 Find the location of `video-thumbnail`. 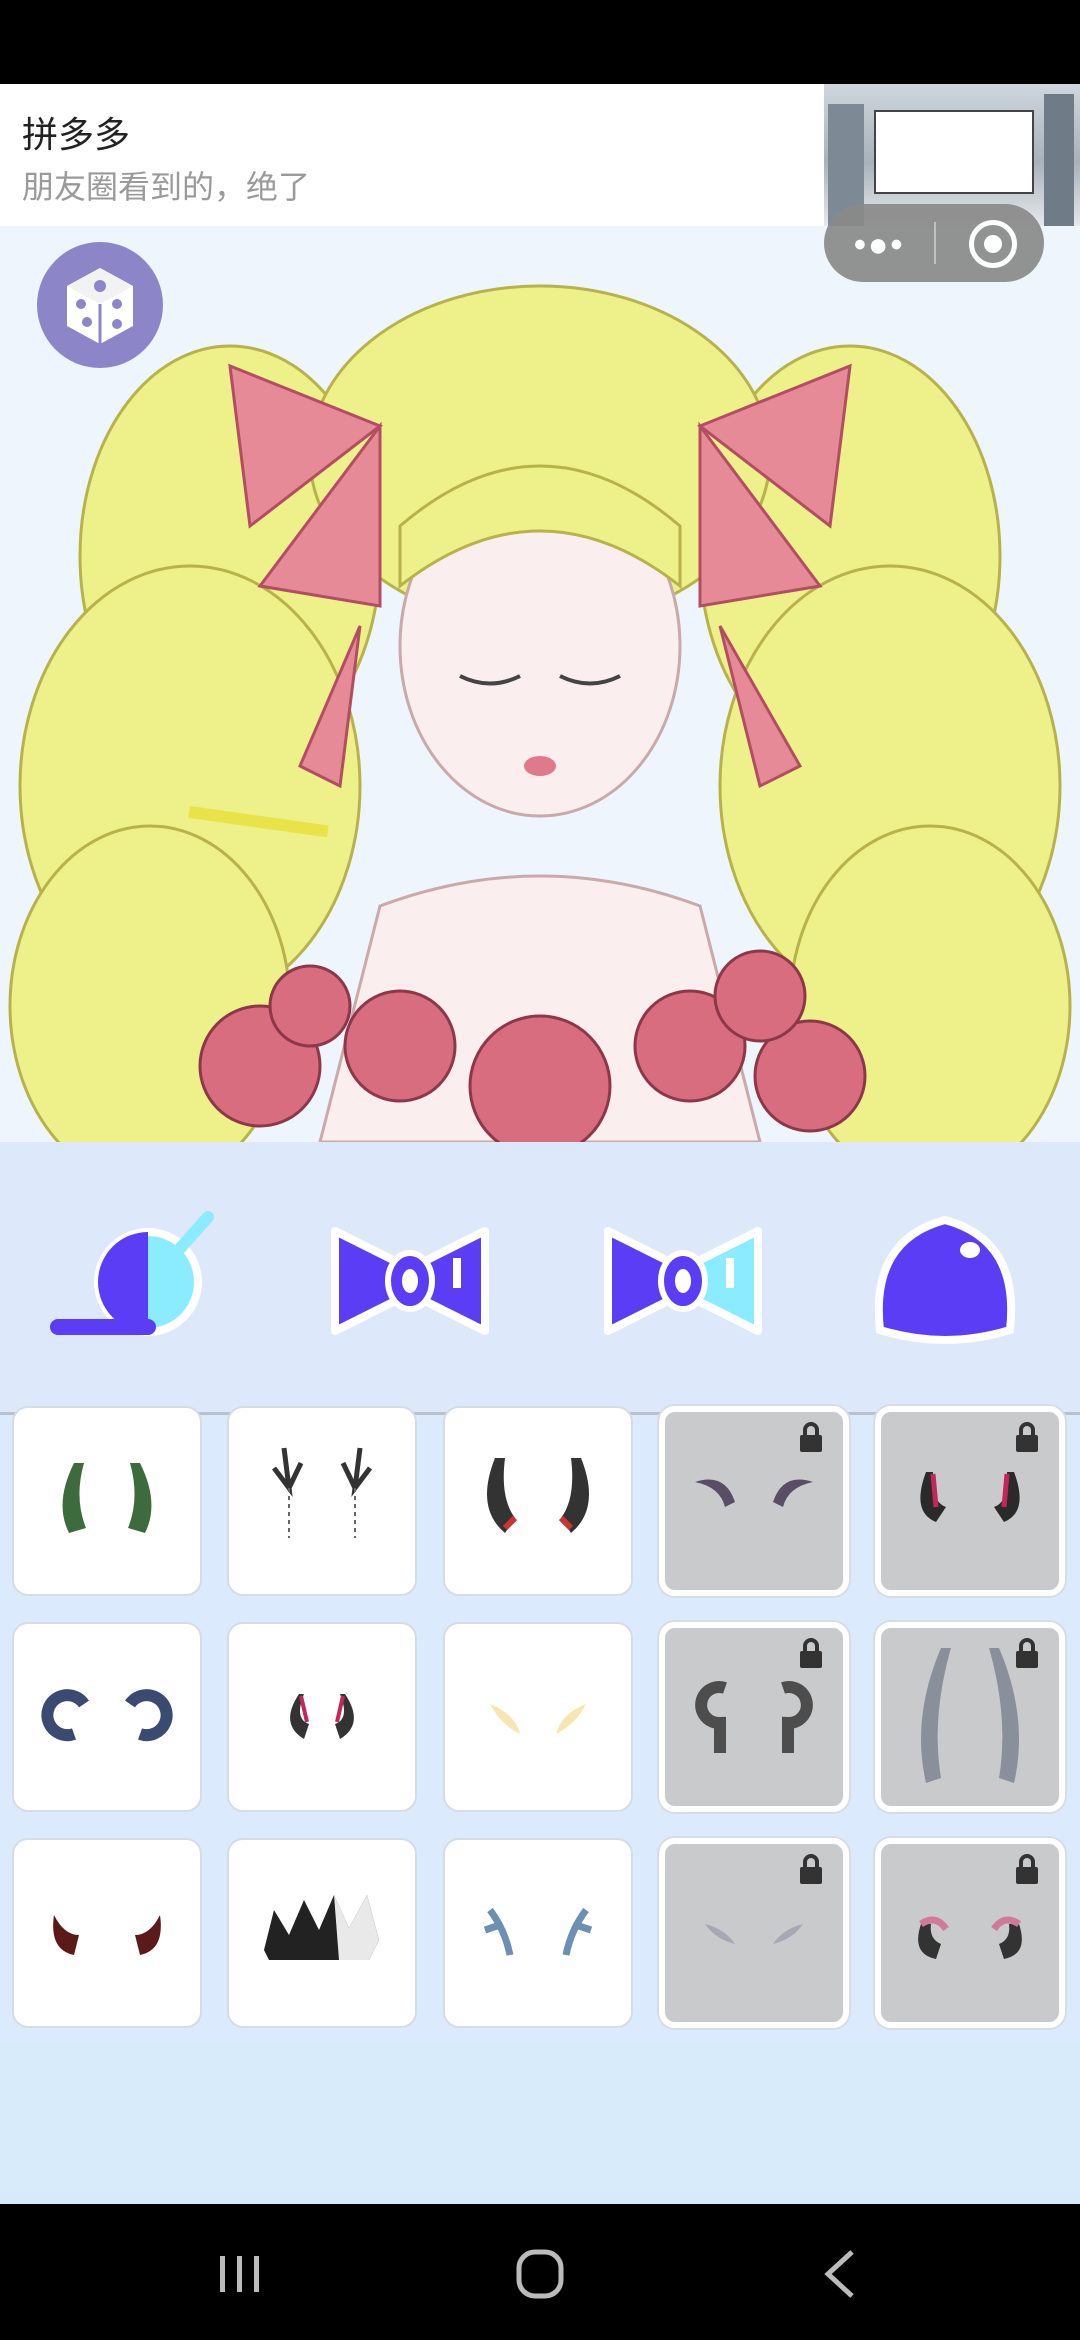

video-thumbnail is located at coordinates (954, 152).